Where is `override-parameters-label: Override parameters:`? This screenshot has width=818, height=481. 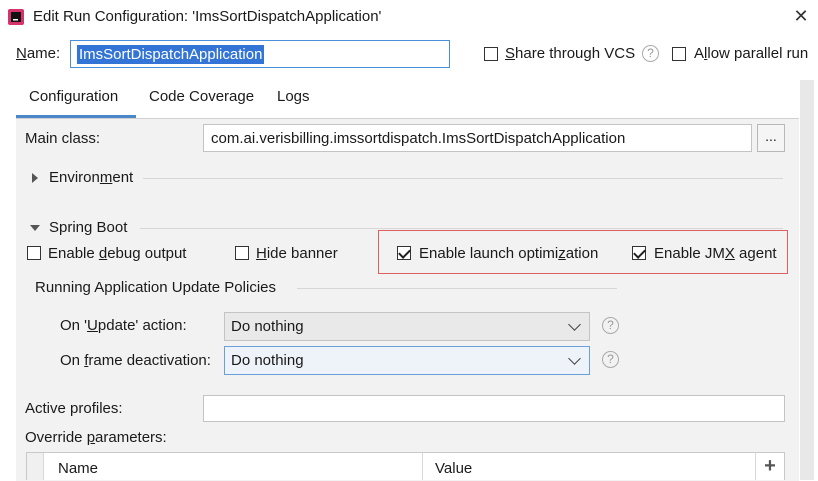 override-parameters-label: Override parameters: is located at coordinates (96, 437).